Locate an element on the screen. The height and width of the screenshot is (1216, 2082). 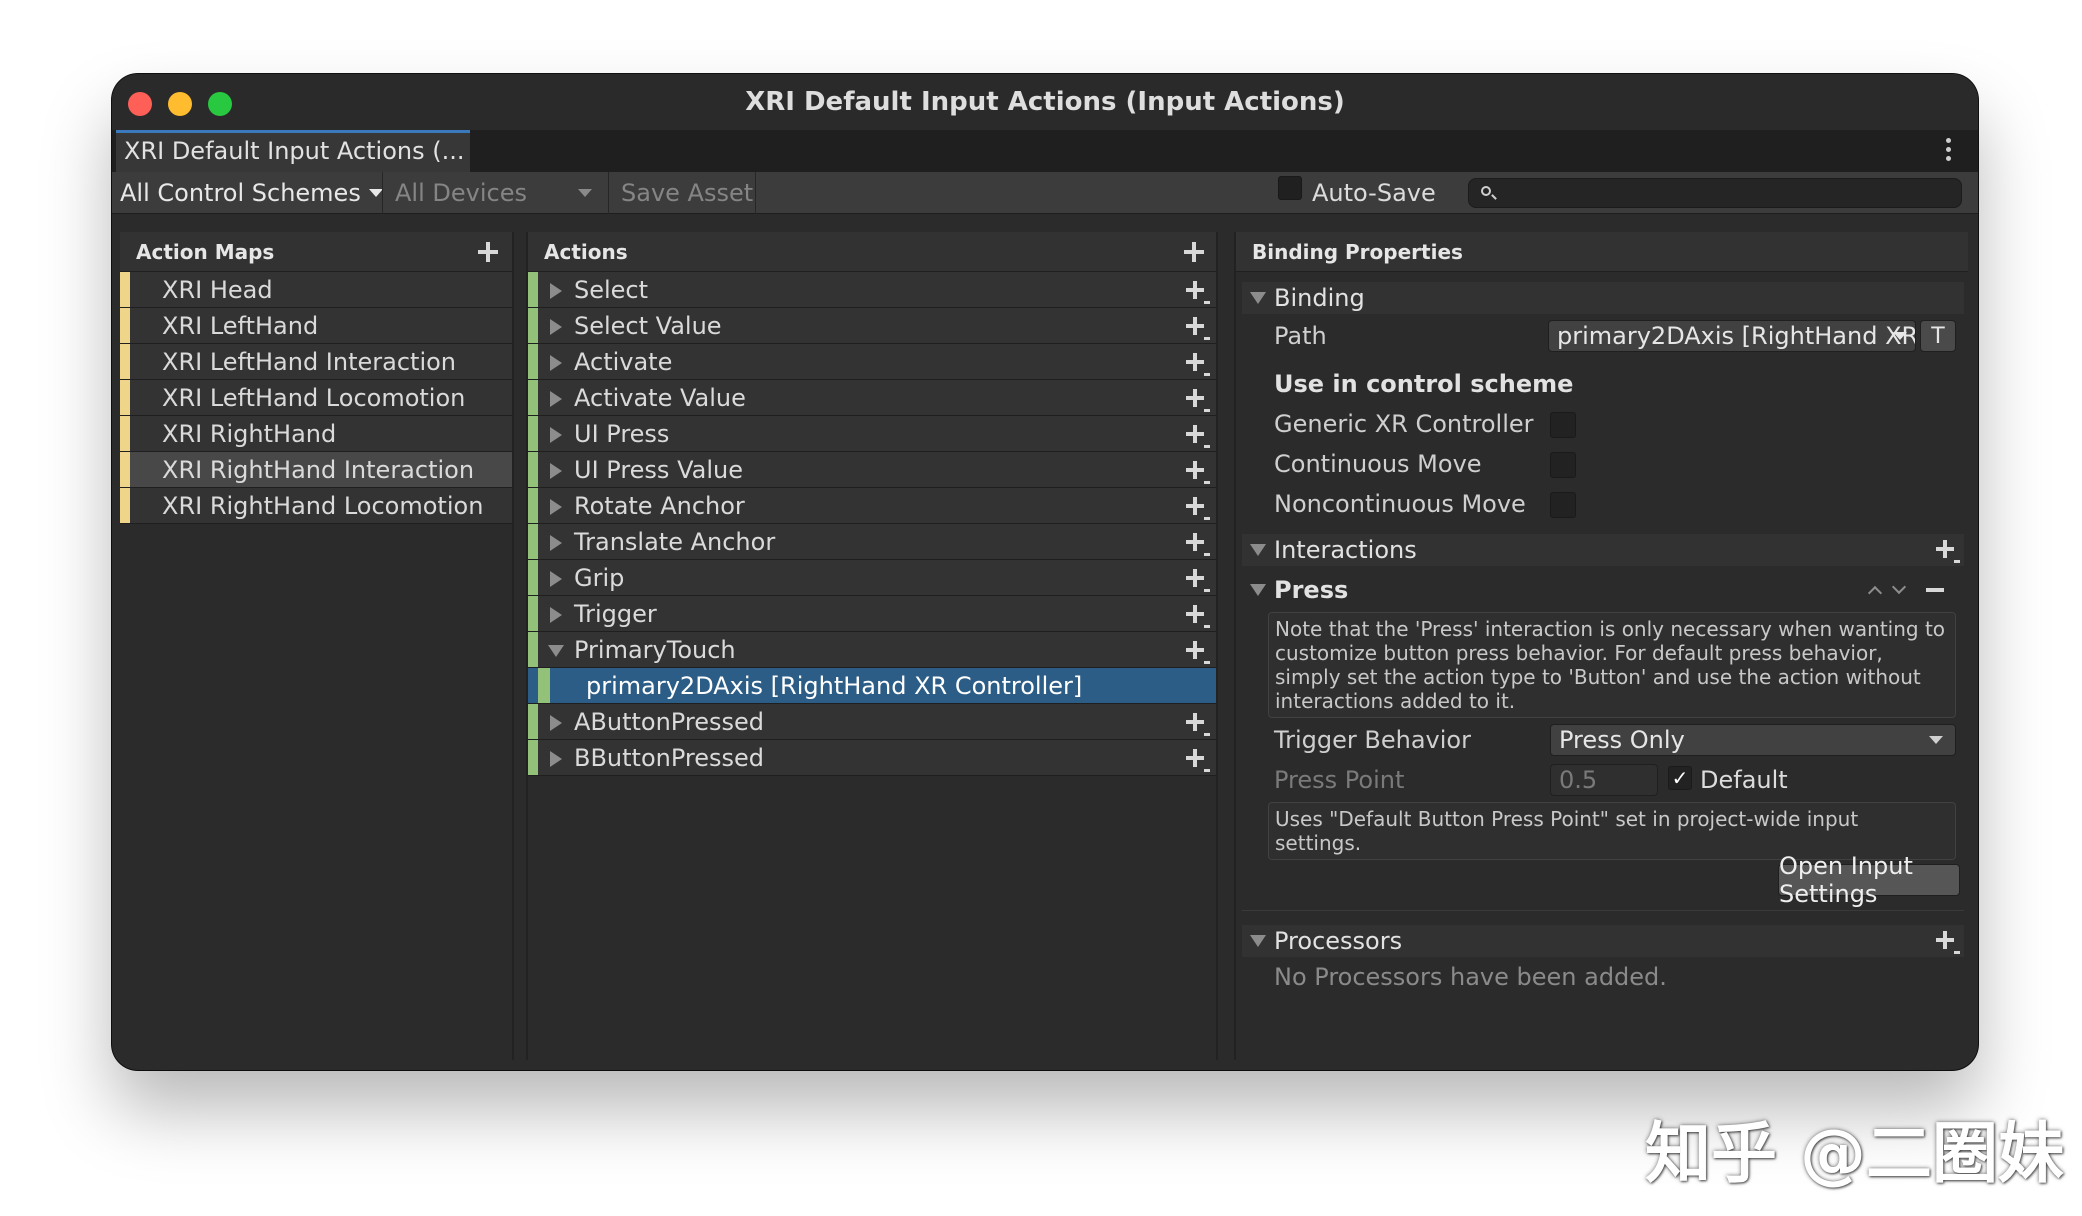
binding-section-header: Binding is located at coordinates (1603, 298).